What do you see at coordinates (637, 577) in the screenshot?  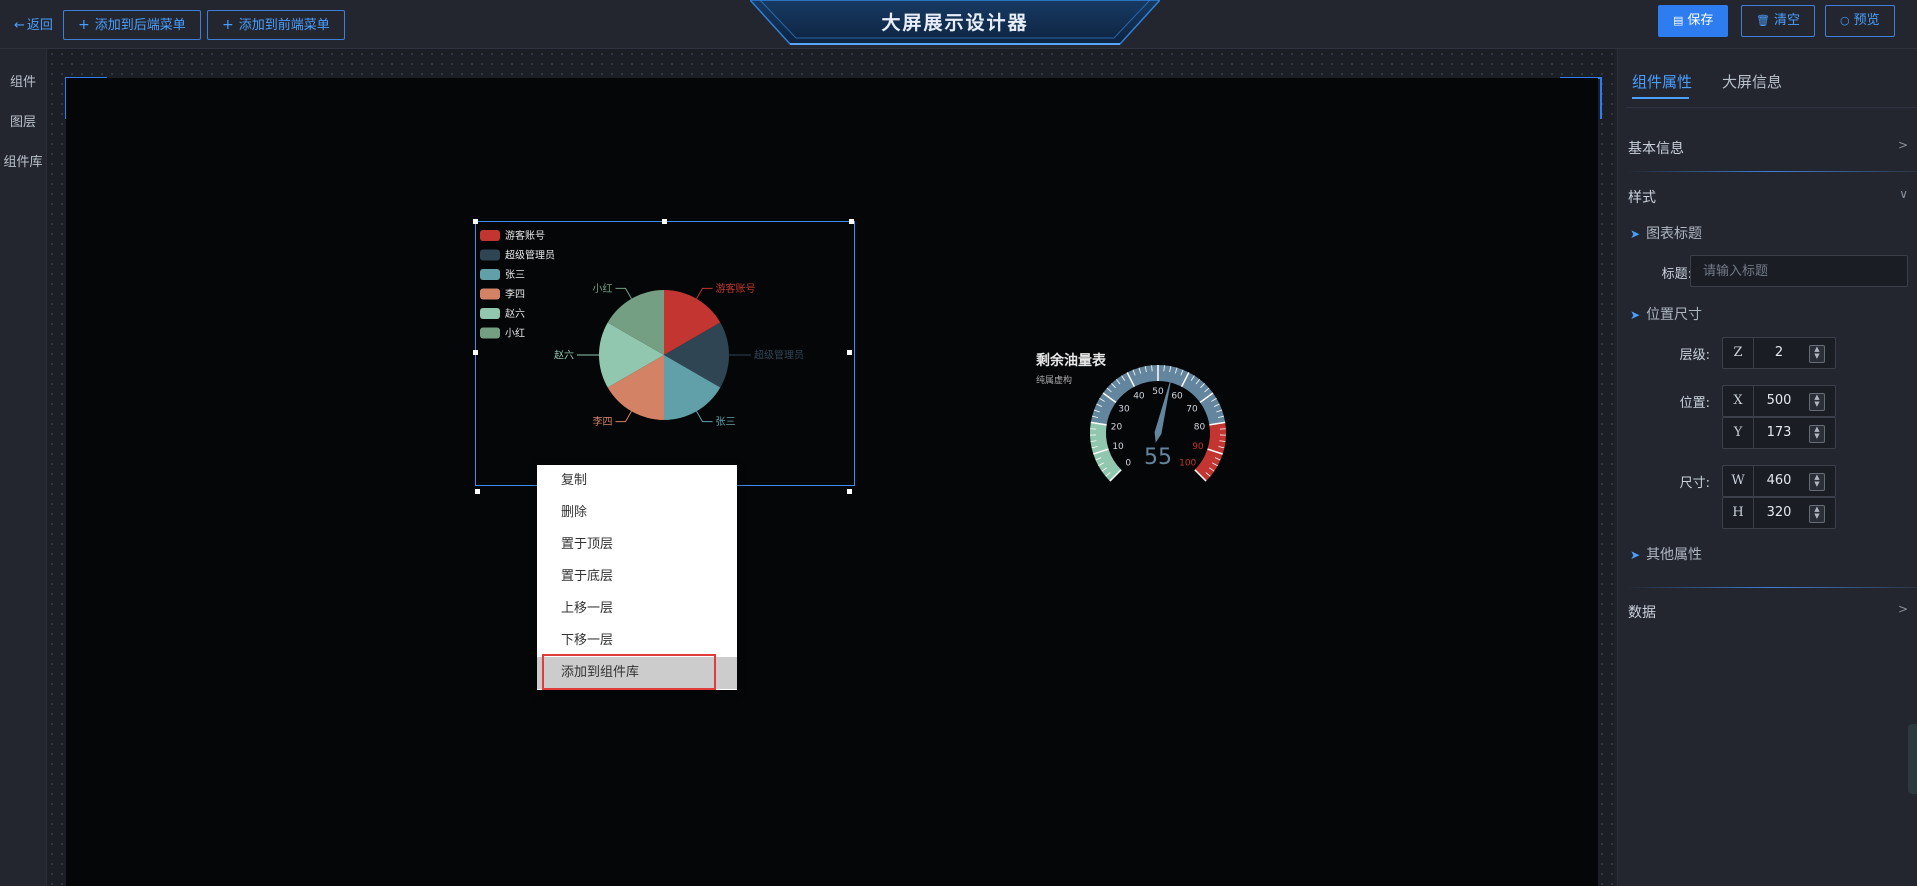 I see `menu-item-send-to-back: 置于底层` at bounding box center [637, 577].